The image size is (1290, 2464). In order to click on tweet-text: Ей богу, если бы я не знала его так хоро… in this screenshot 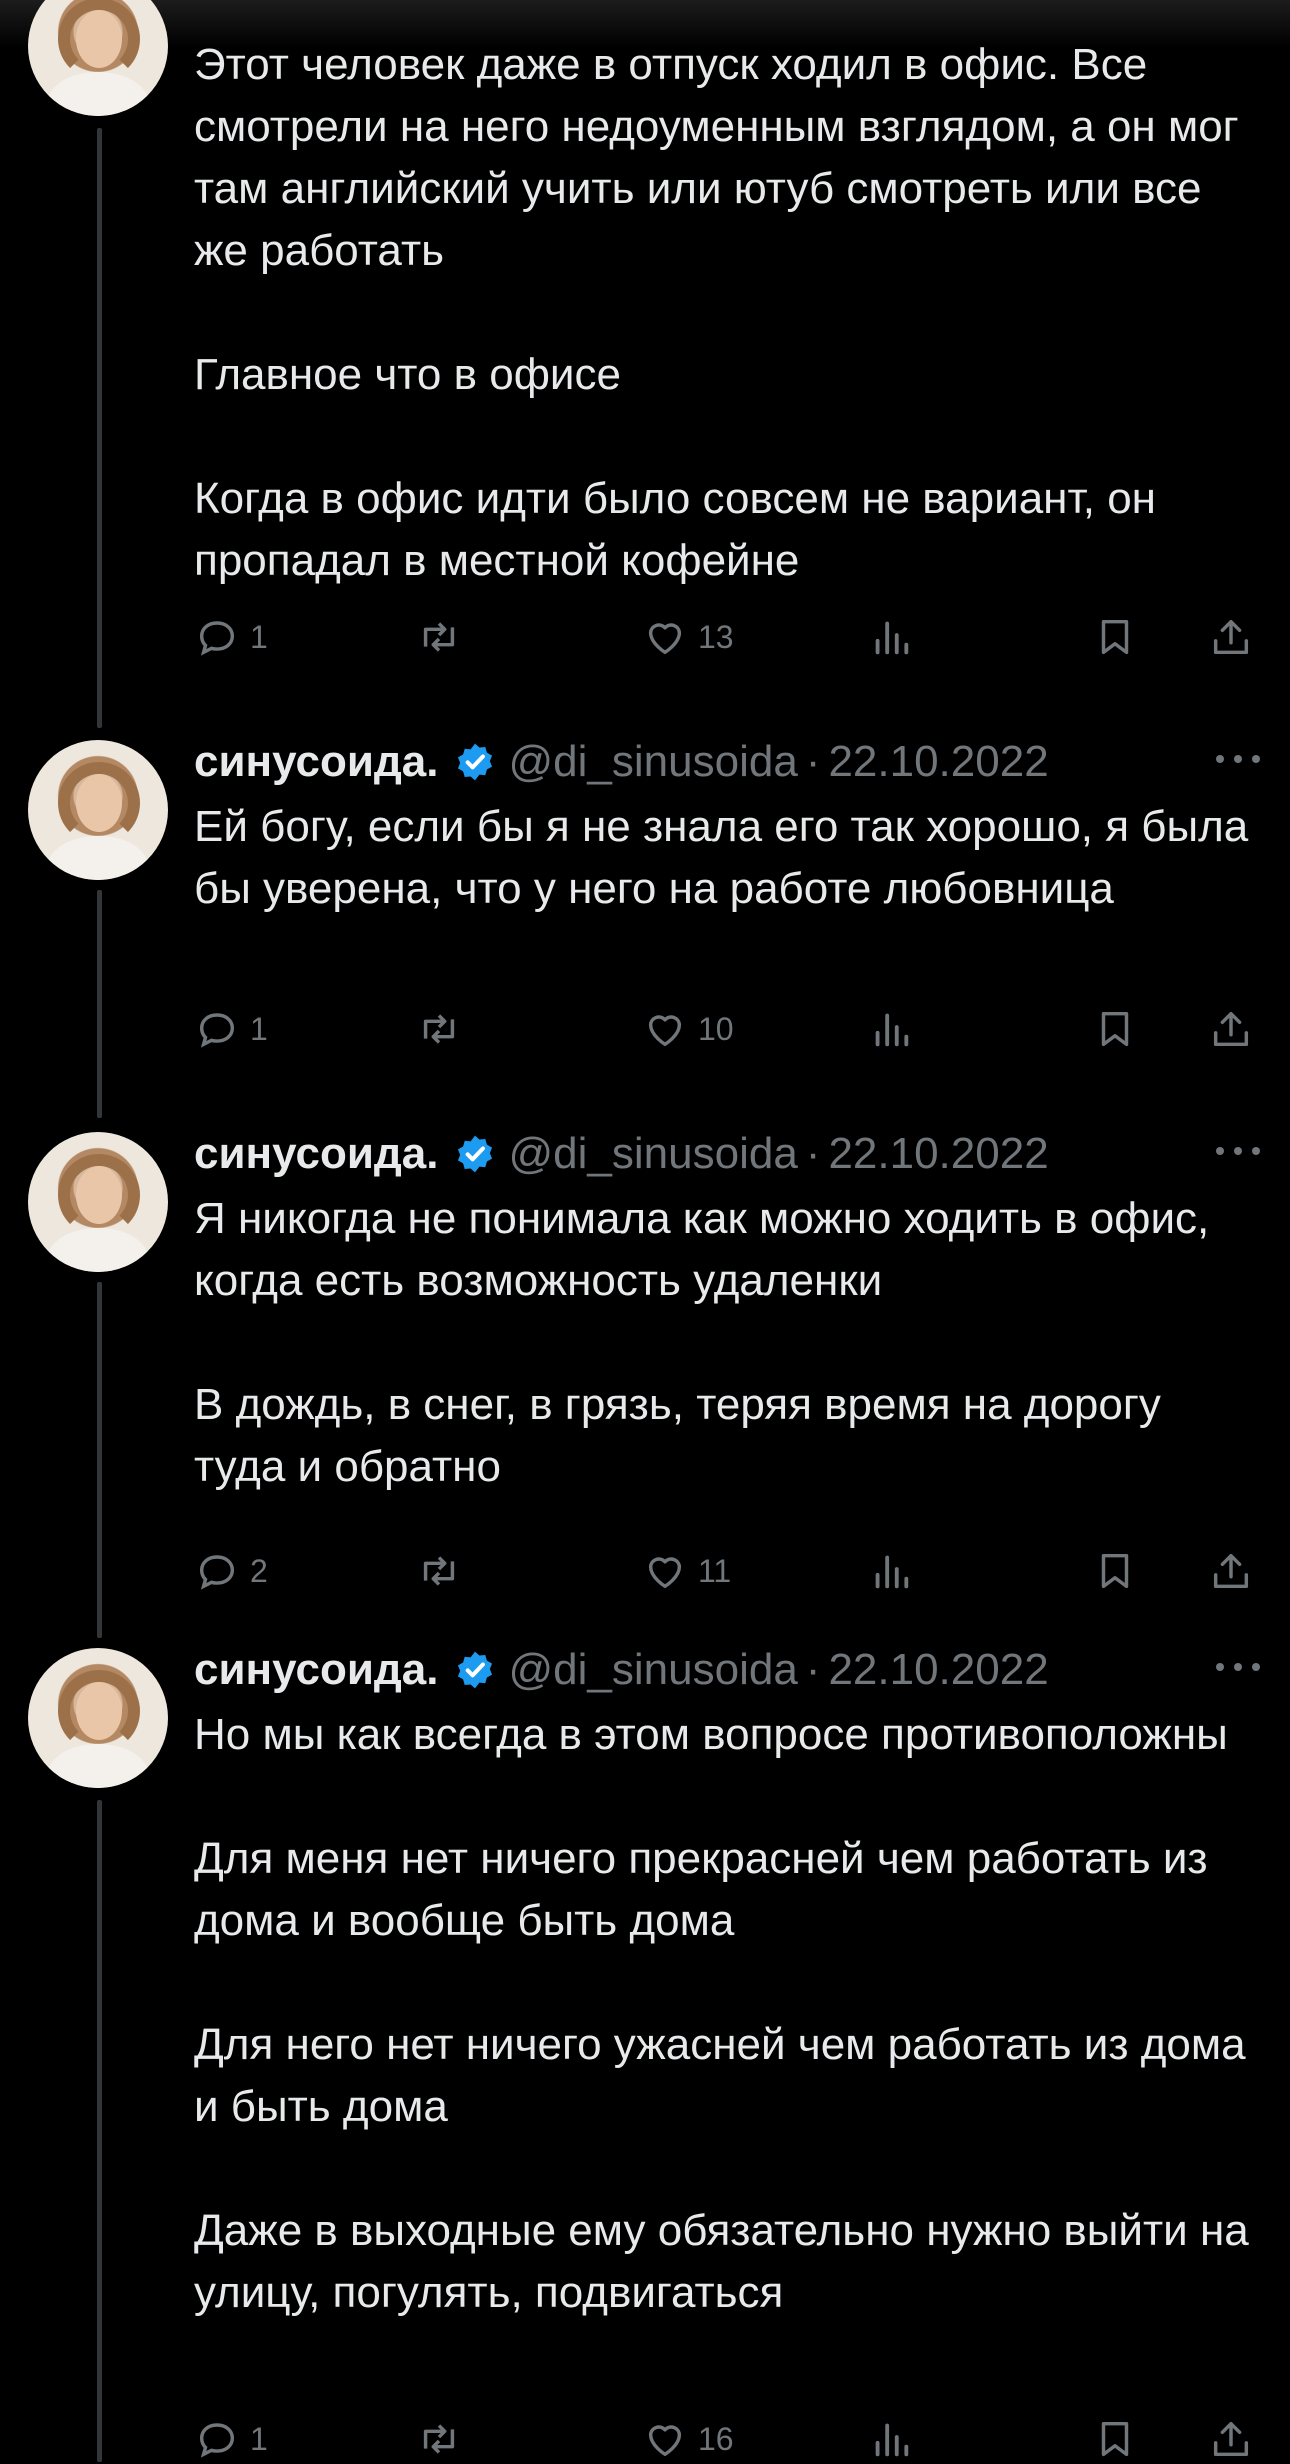, I will do `click(729, 858)`.